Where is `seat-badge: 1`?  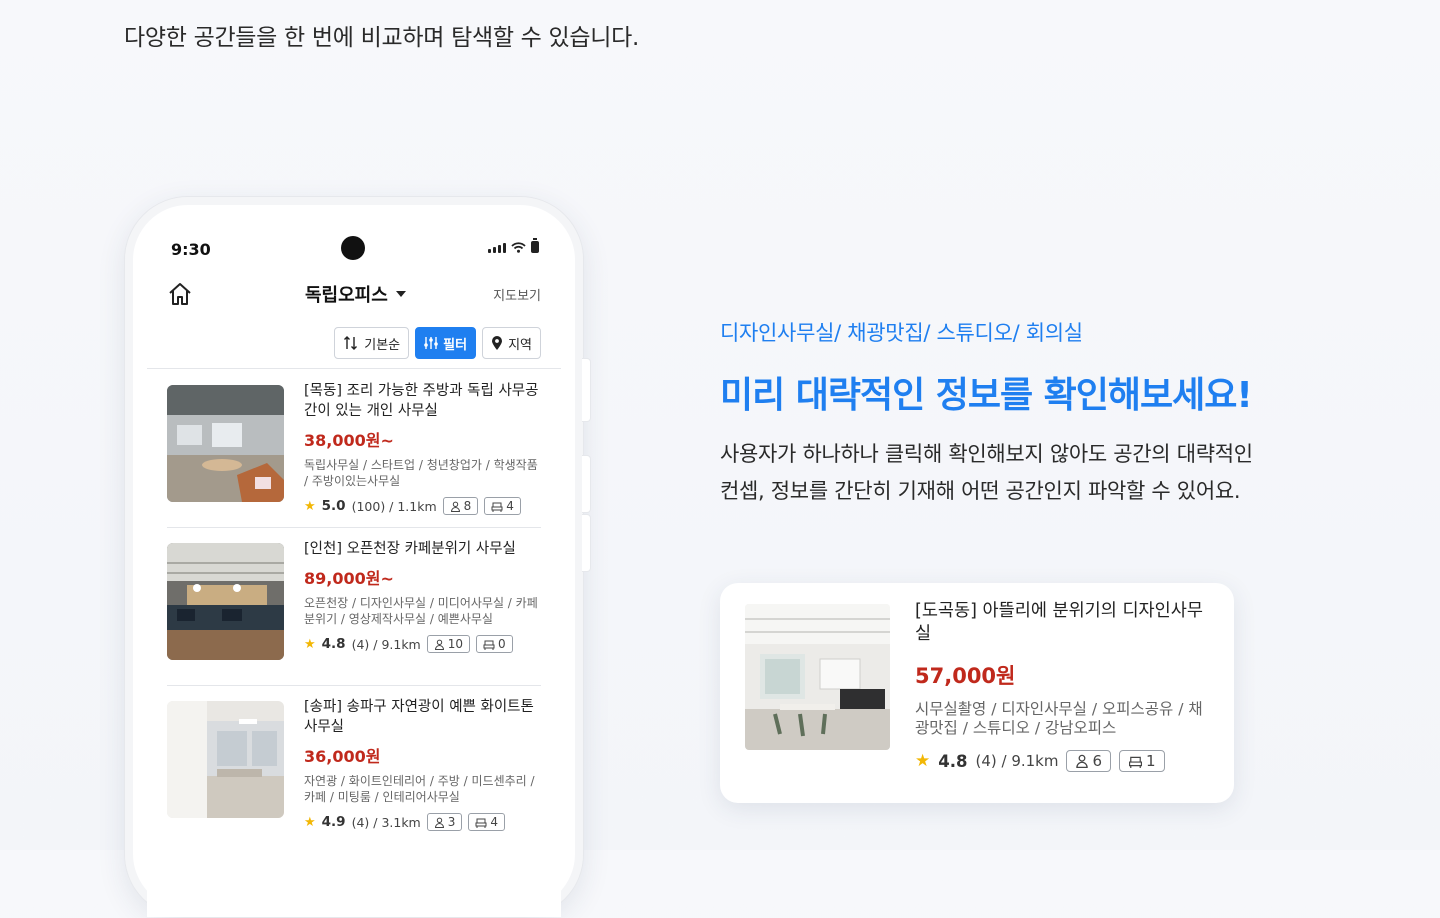
seat-badge: 1 is located at coordinates (1142, 761).